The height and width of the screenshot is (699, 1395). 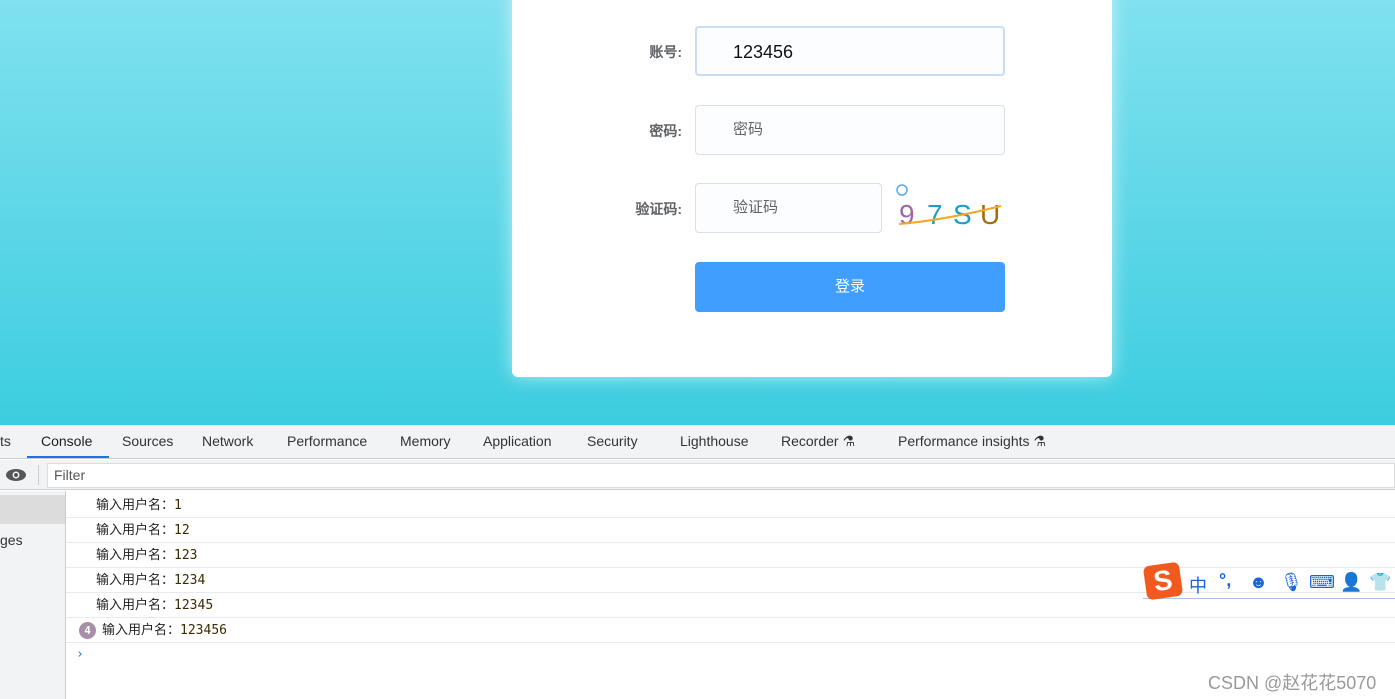 I want to click on password-input: 密码, so click(x=850, y=130).